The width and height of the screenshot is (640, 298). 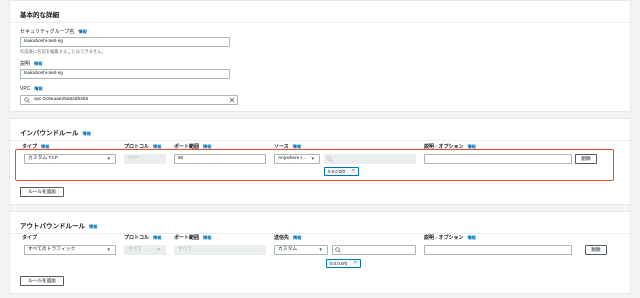 What do you see at coordinates (70, 159) in the screenshot?
I see `inbound-type-select: カスタム TCP ▼` at bounding box center [70, 159].